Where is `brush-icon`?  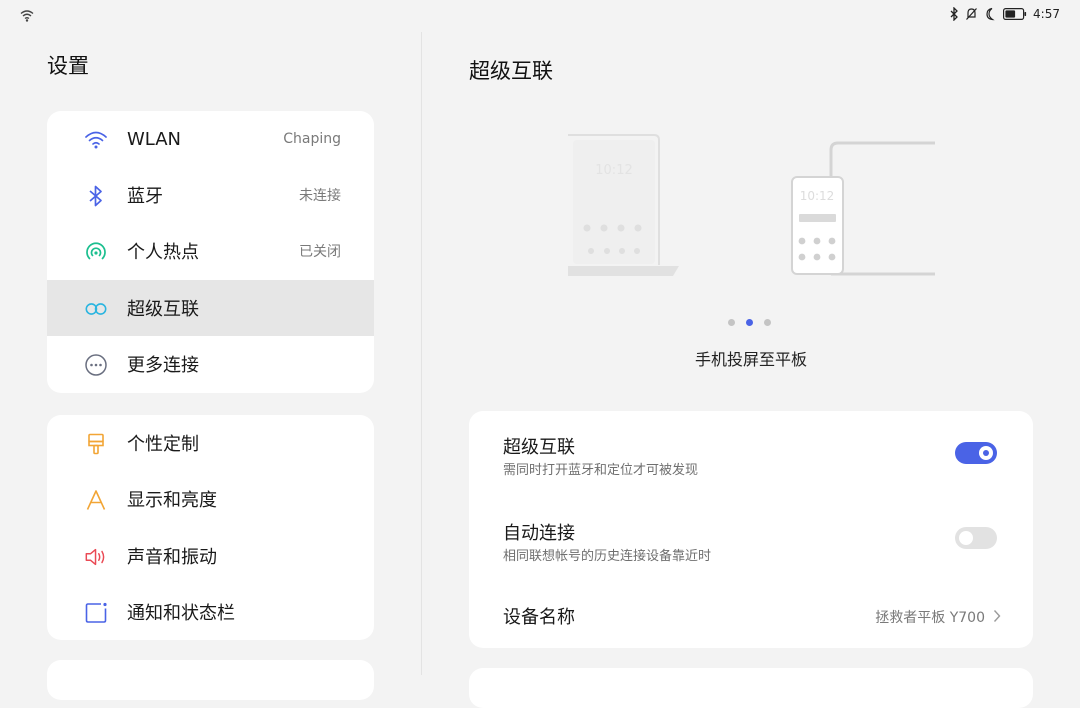
brush-icon is located at coordinates (96, 444).